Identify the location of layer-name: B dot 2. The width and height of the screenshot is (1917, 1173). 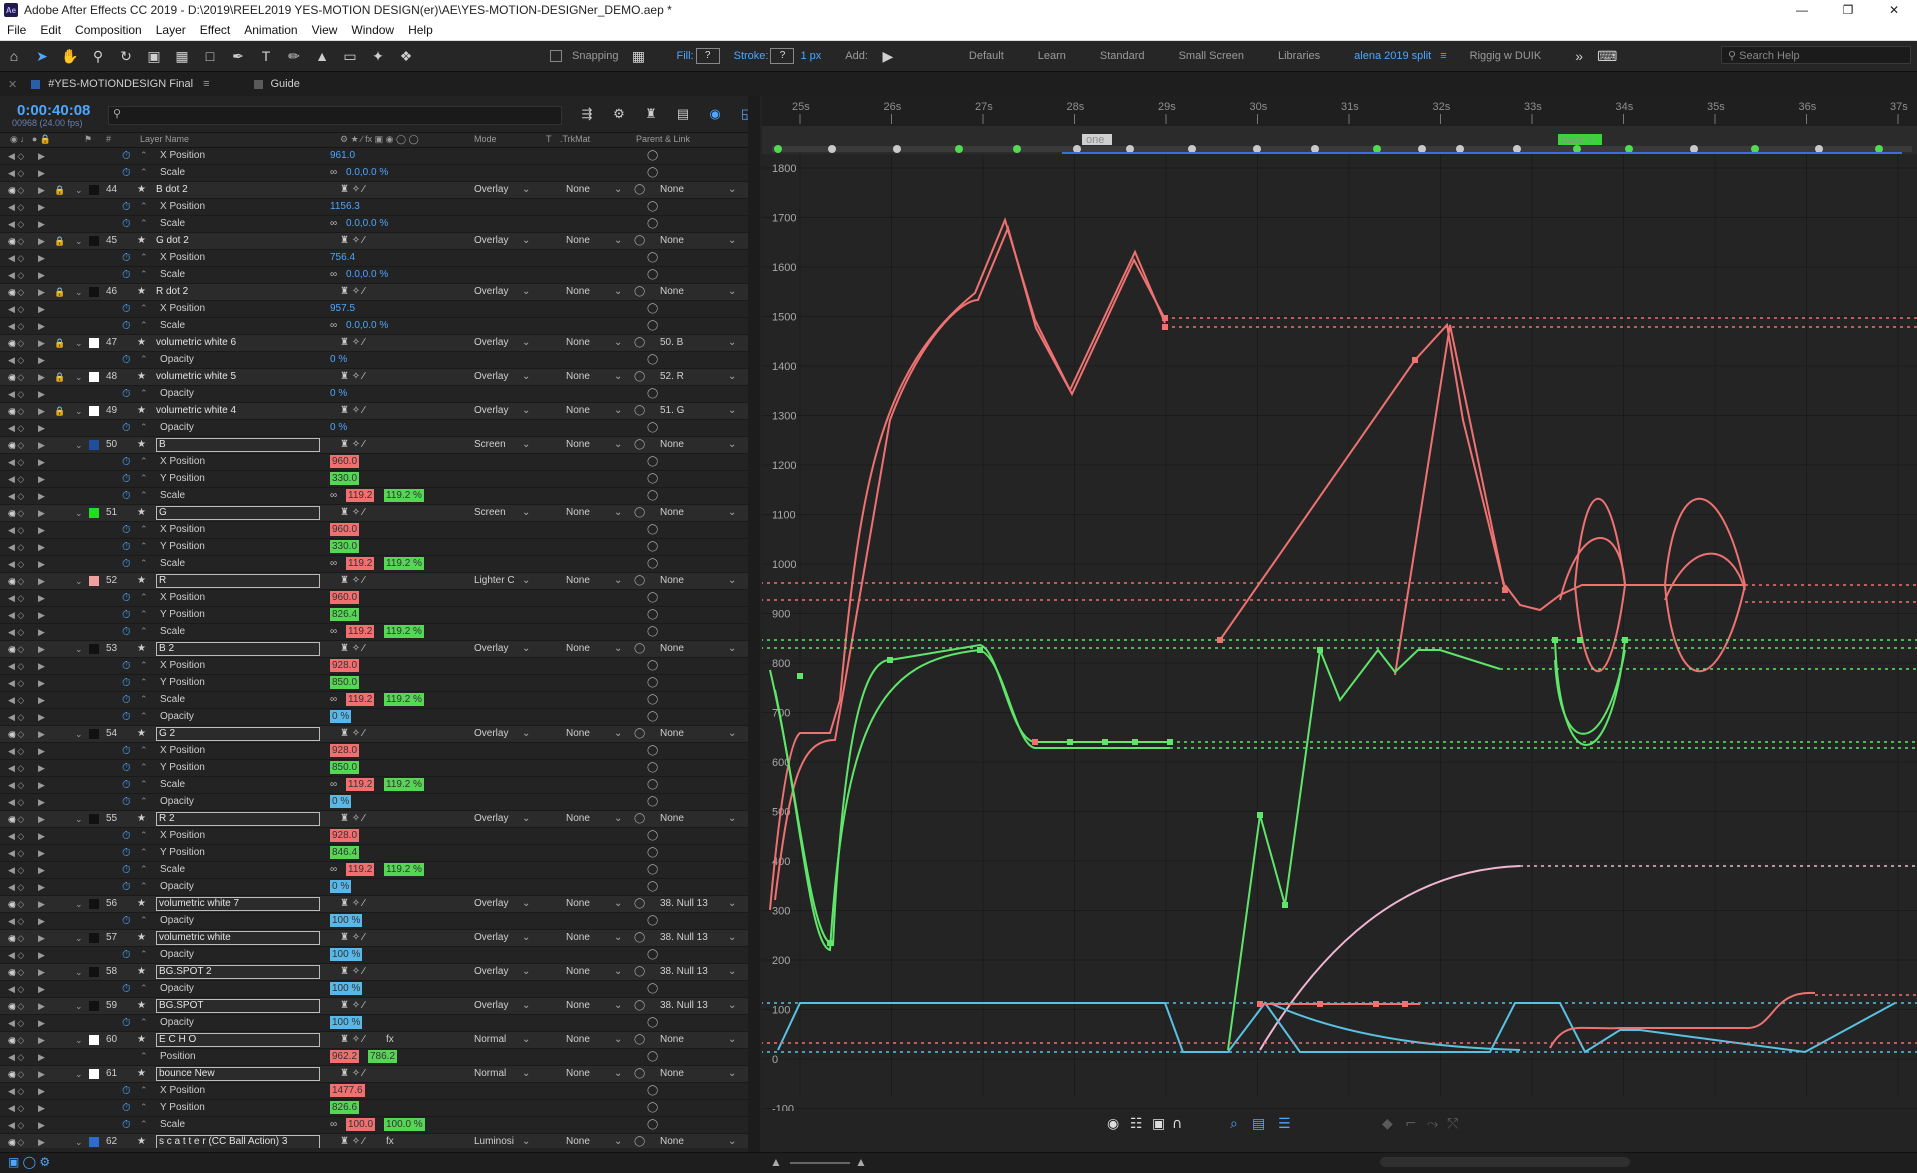
(172, 189).